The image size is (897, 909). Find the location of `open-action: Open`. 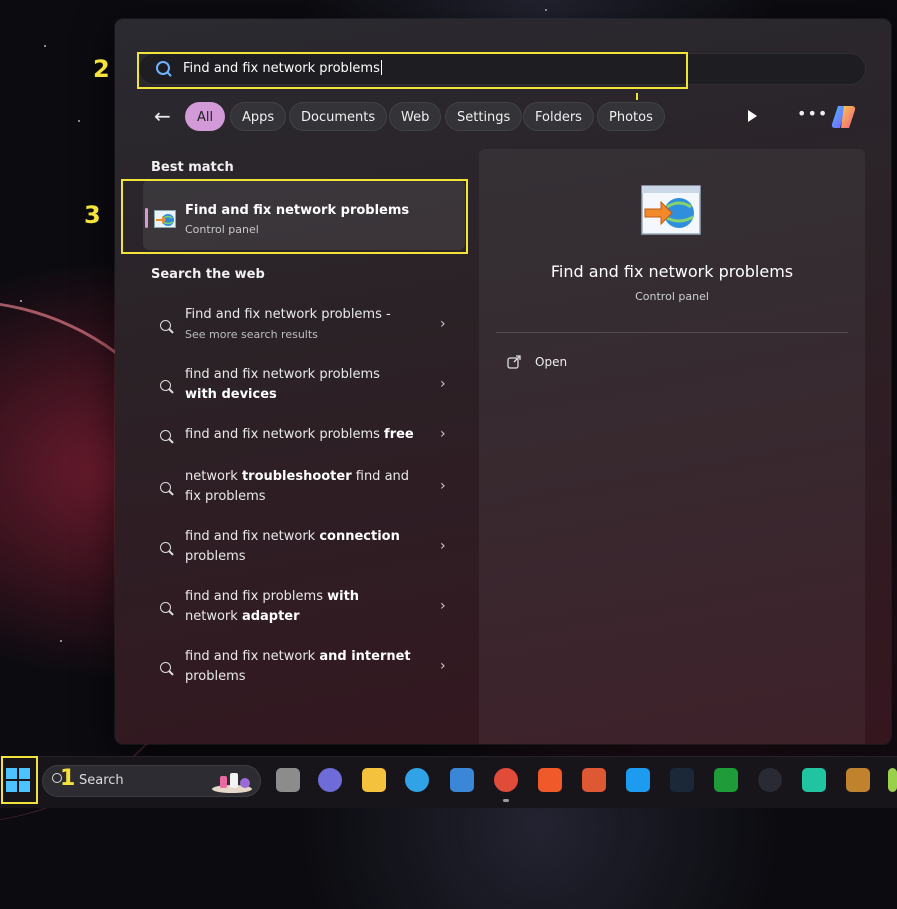

open-action: Open is located at coordinates (551, 362).